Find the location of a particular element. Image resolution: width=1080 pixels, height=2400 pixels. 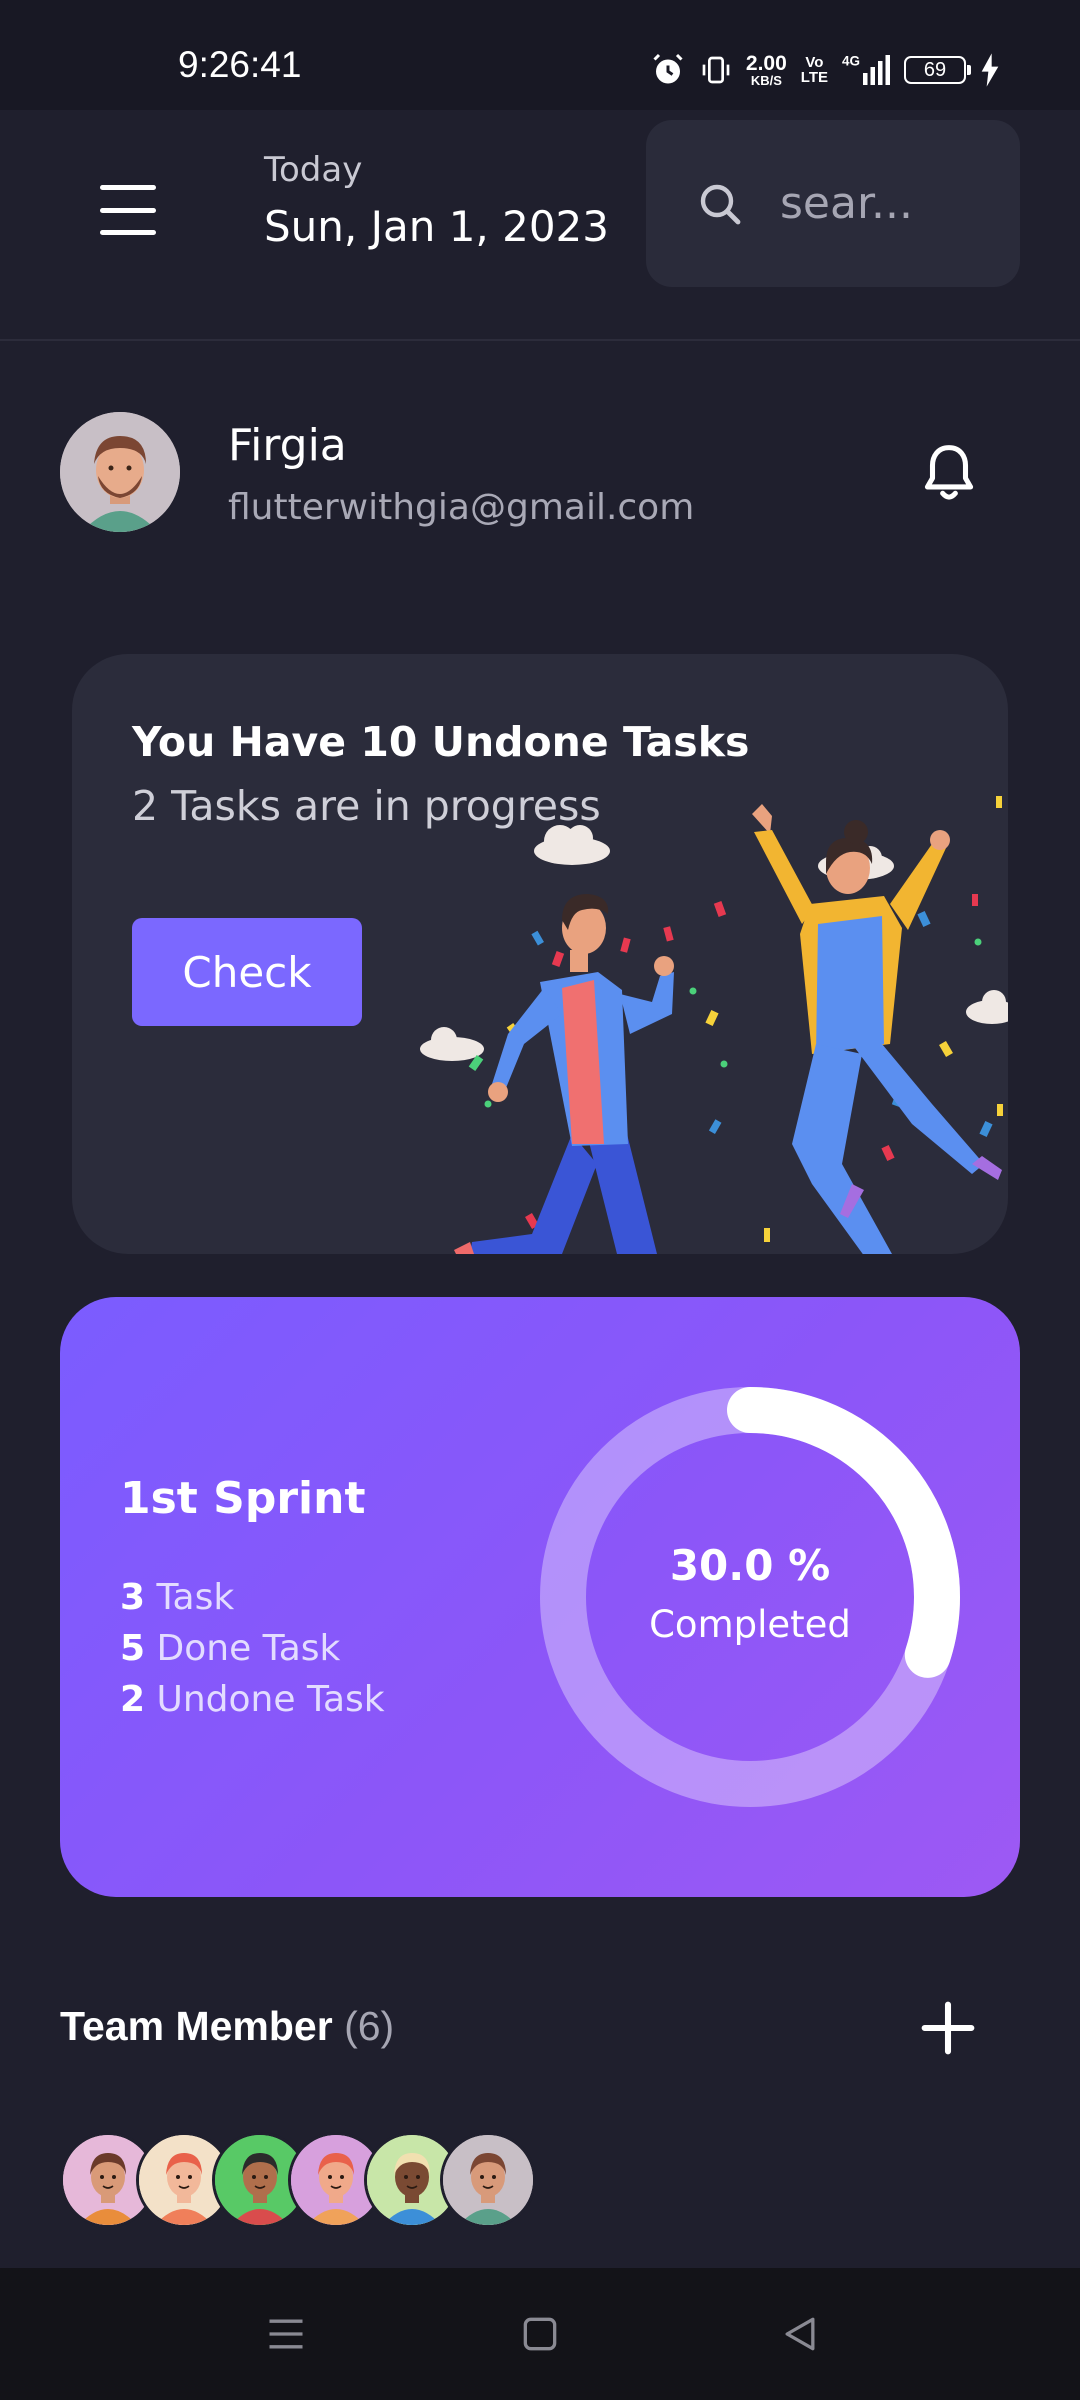

sprint-task-count: 3 Task is located at coordinates (177, 1597).